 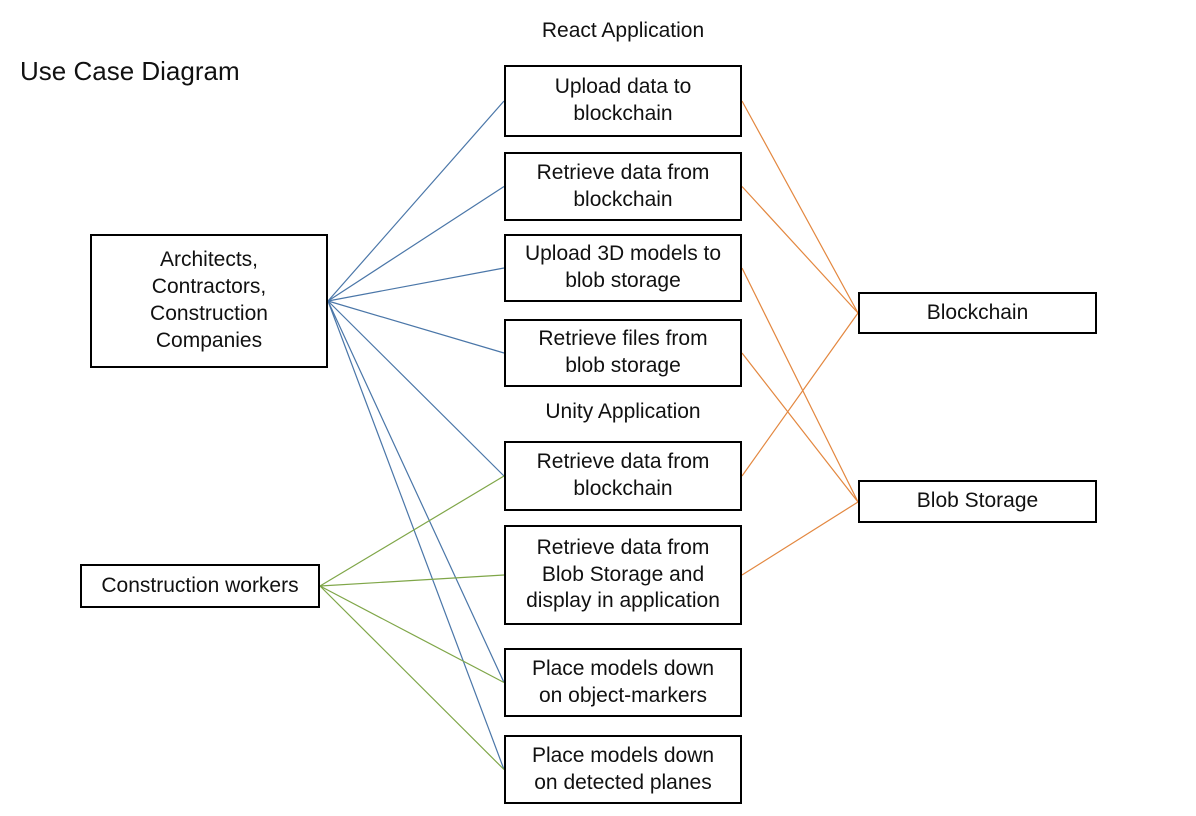 I want to click on use-case-uc-react-upload-models: Upload 3D models to blob storage, so click(x=623, y=268).